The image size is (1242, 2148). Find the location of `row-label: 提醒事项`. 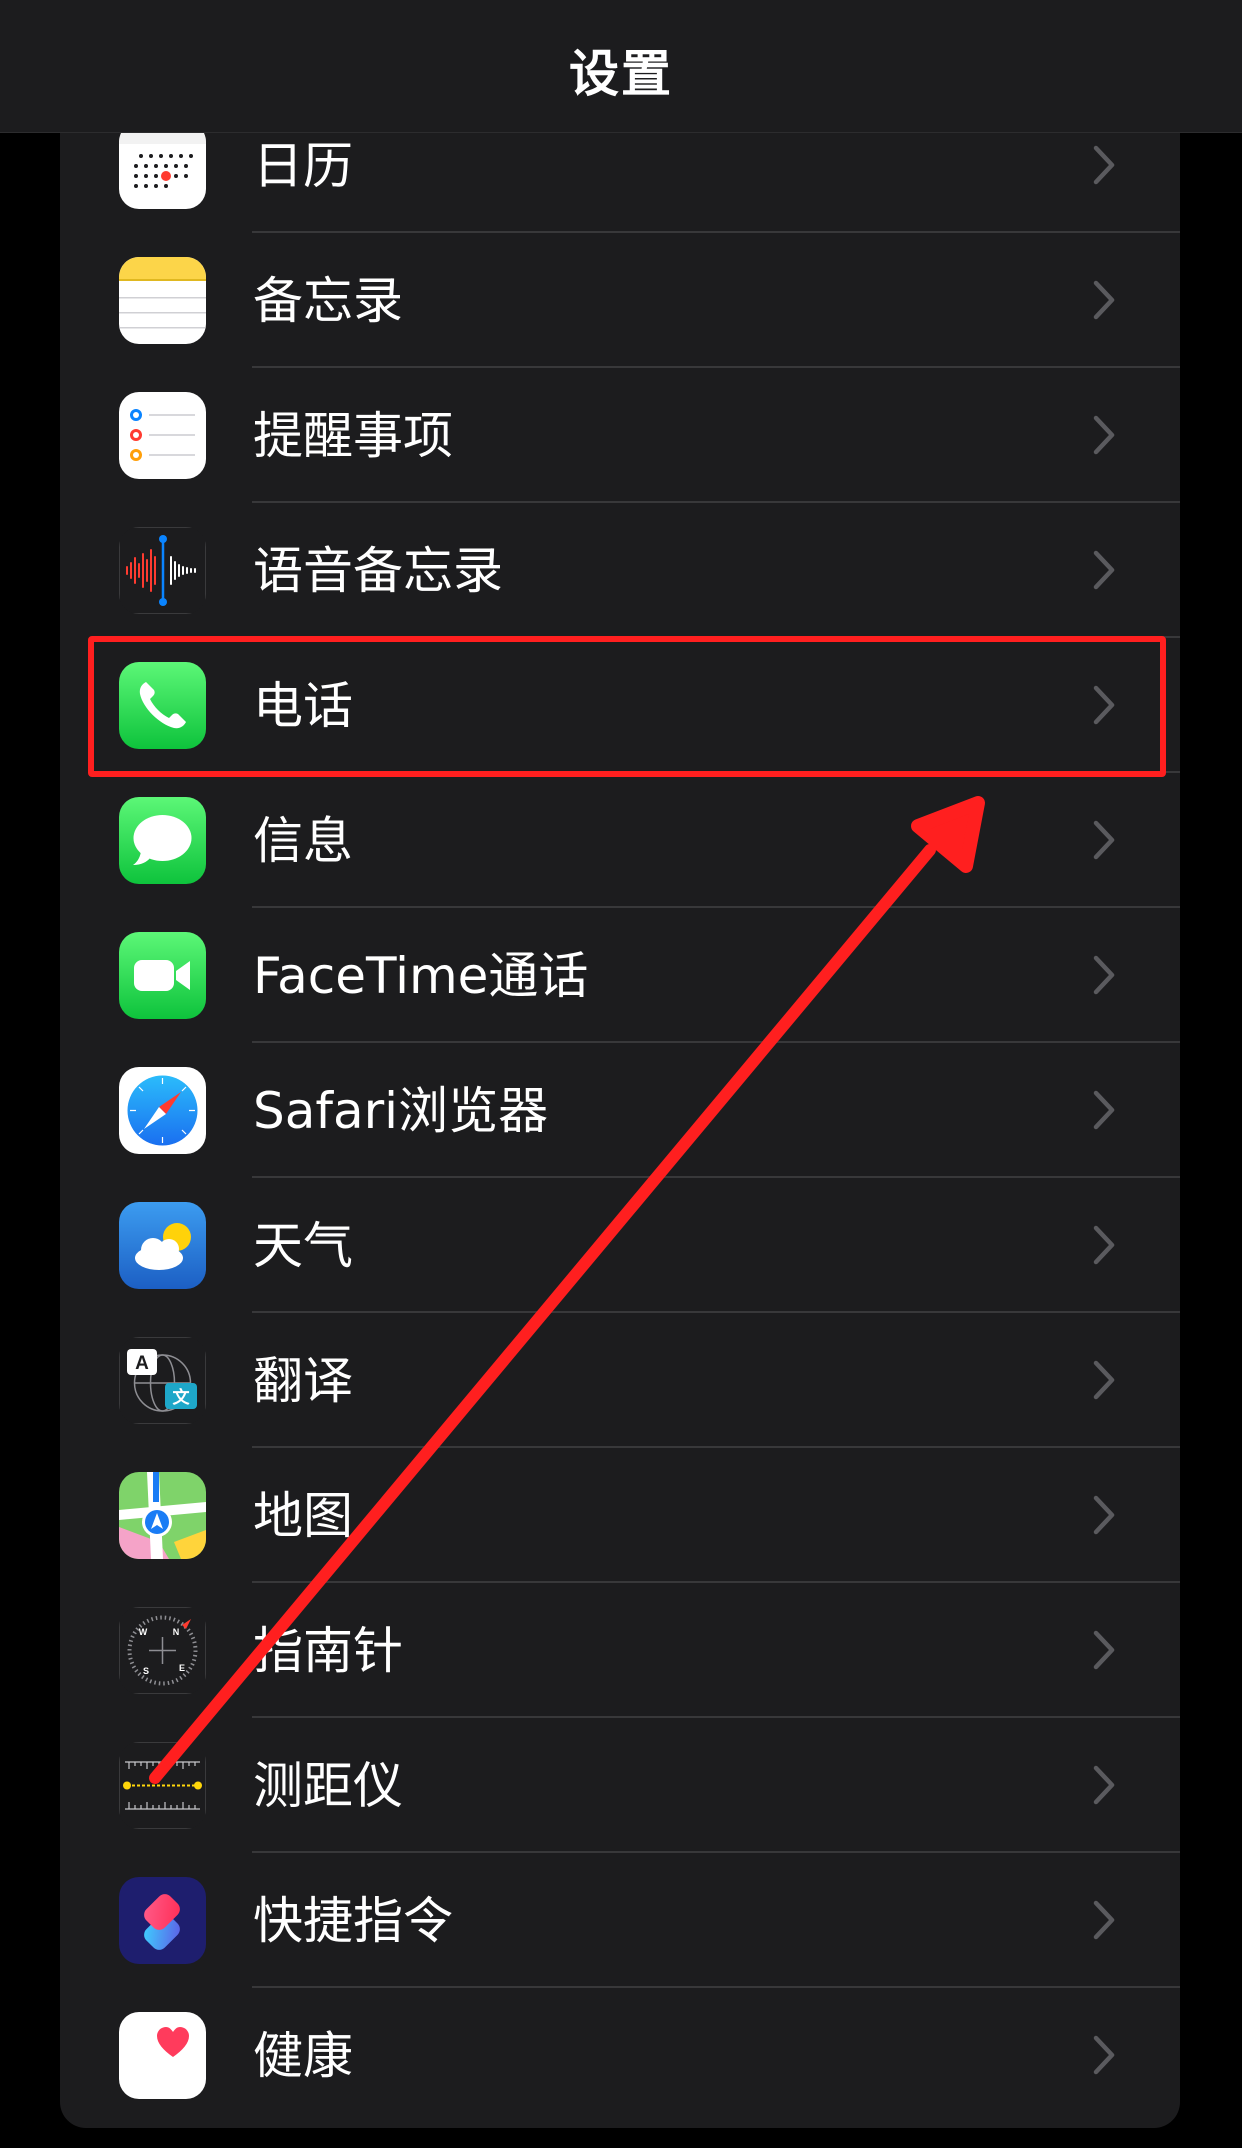

row-label: 提醒事项 is located at coordinates (353, 436).